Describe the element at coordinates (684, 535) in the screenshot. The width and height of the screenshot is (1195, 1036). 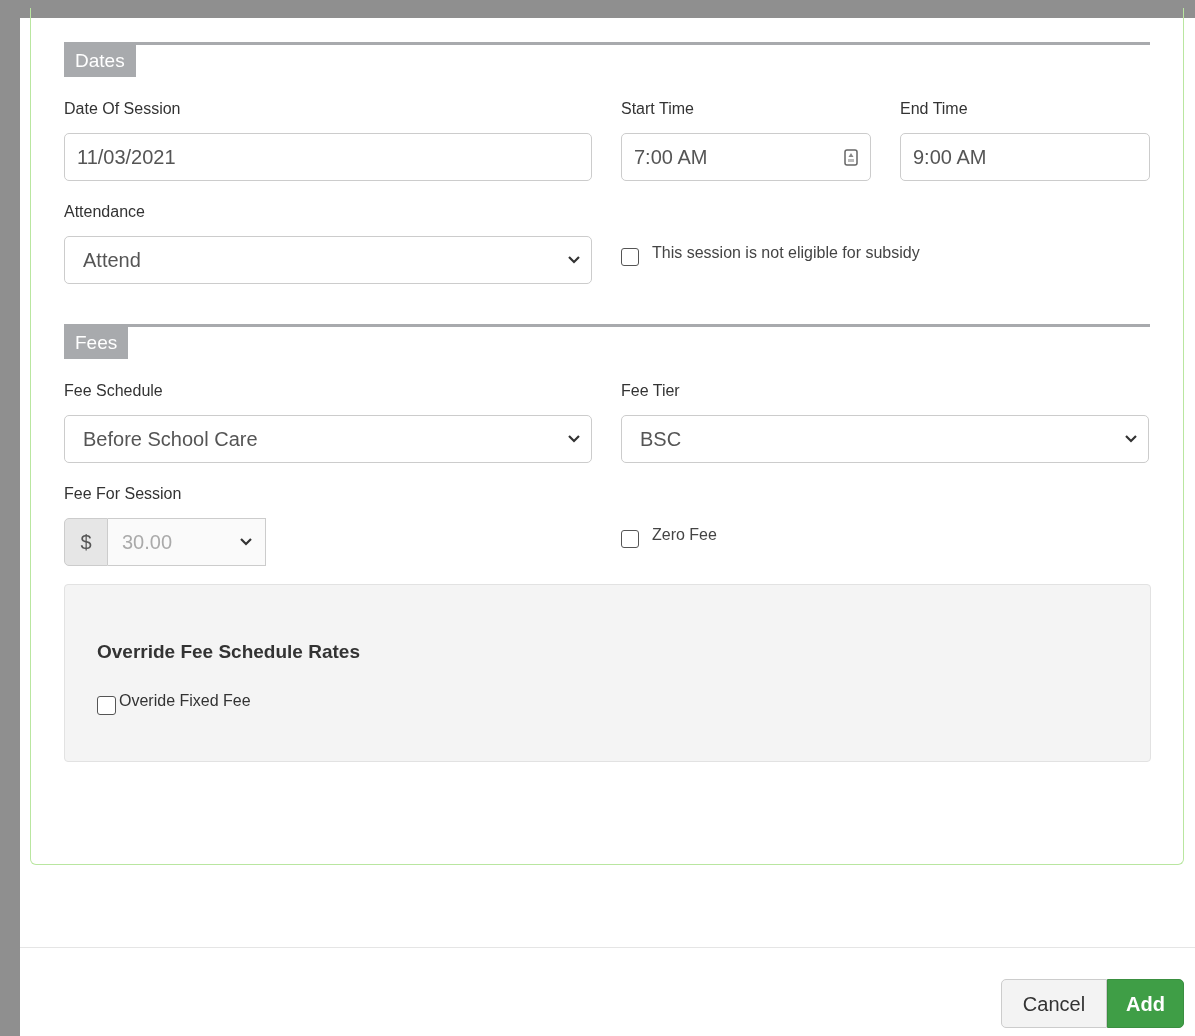
I see `checkbox-label: Zero Fee` at that location.